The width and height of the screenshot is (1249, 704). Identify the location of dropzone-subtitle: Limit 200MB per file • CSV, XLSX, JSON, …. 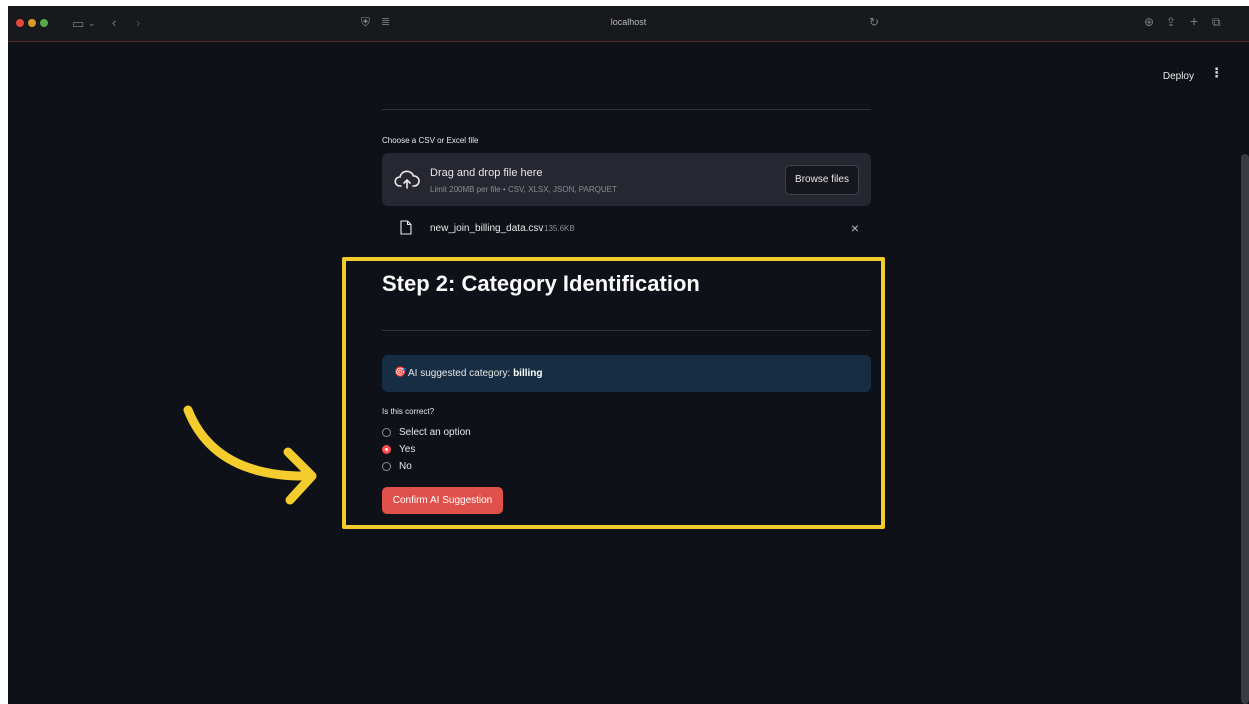
(523, 189).